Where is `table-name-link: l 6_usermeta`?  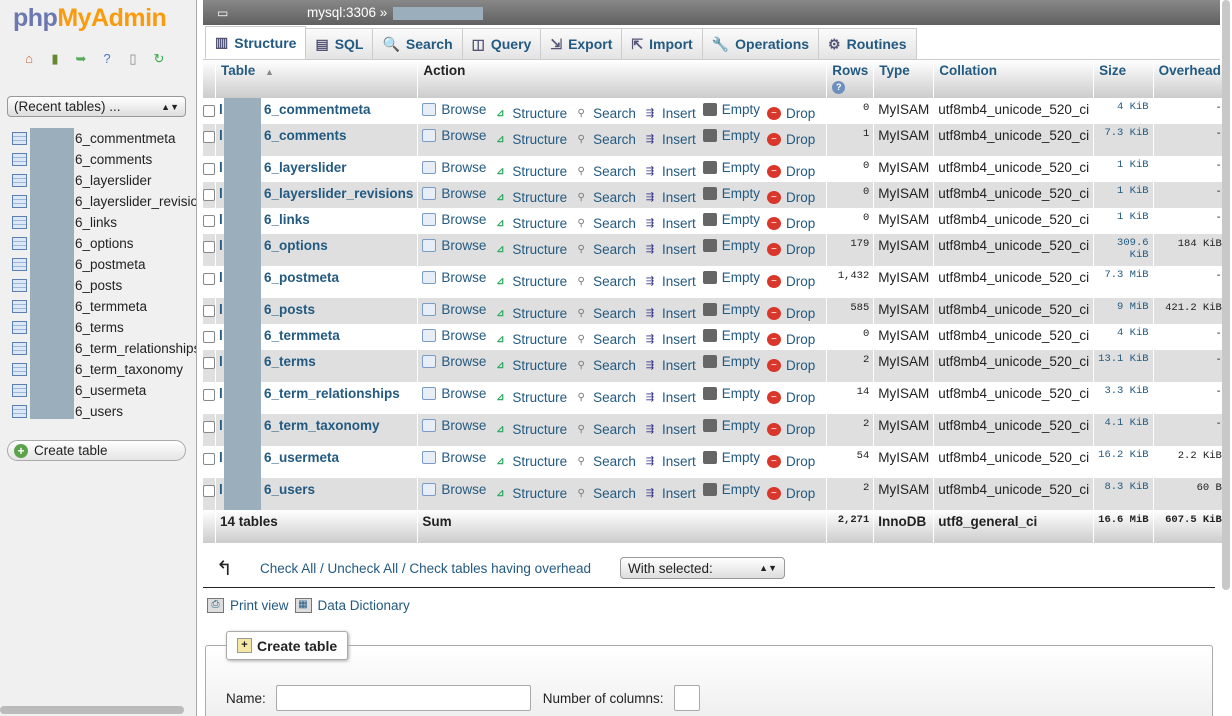
table-name-link: l 6_usermeta is located at coordinates (317, 462).